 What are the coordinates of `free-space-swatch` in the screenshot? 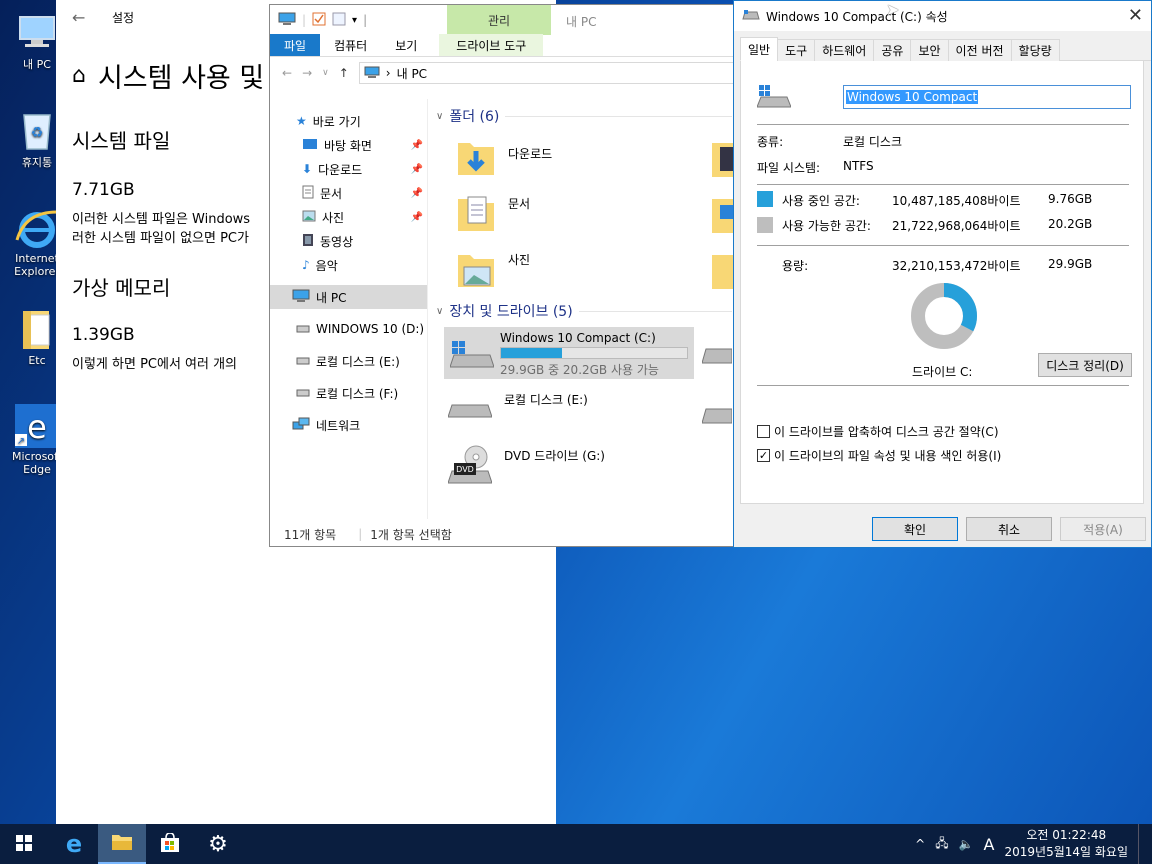 It's located at (765, 225).